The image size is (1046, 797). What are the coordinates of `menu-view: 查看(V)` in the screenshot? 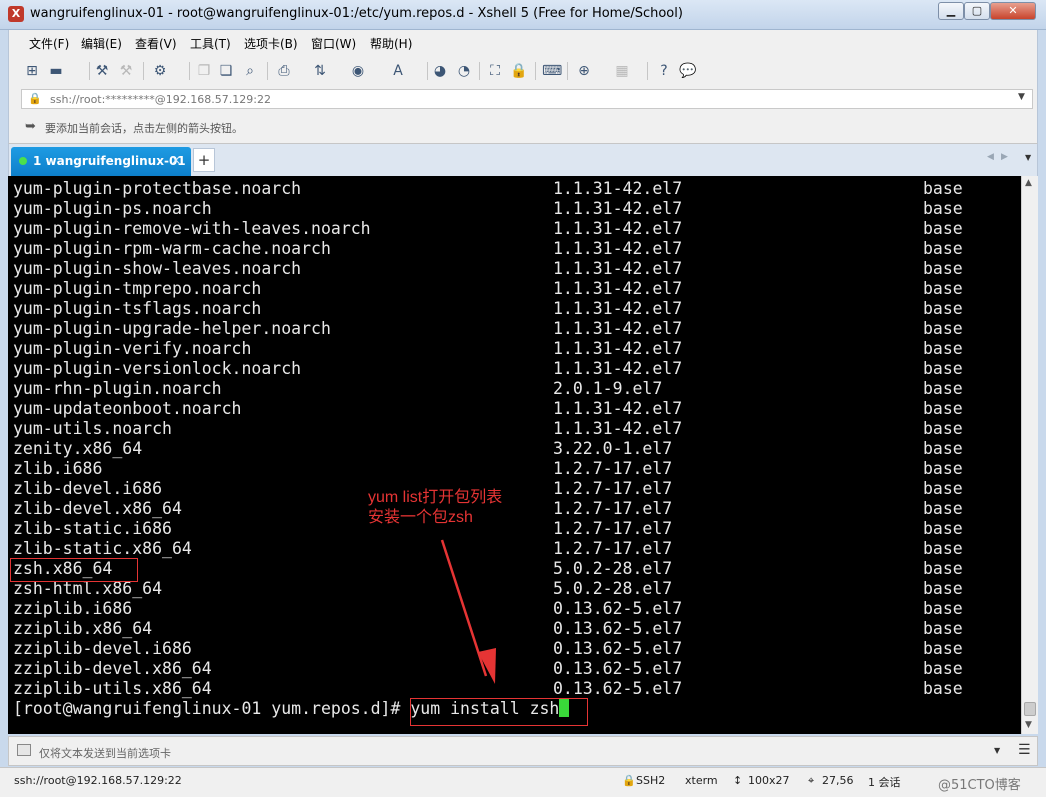 It's located at (156, 43).